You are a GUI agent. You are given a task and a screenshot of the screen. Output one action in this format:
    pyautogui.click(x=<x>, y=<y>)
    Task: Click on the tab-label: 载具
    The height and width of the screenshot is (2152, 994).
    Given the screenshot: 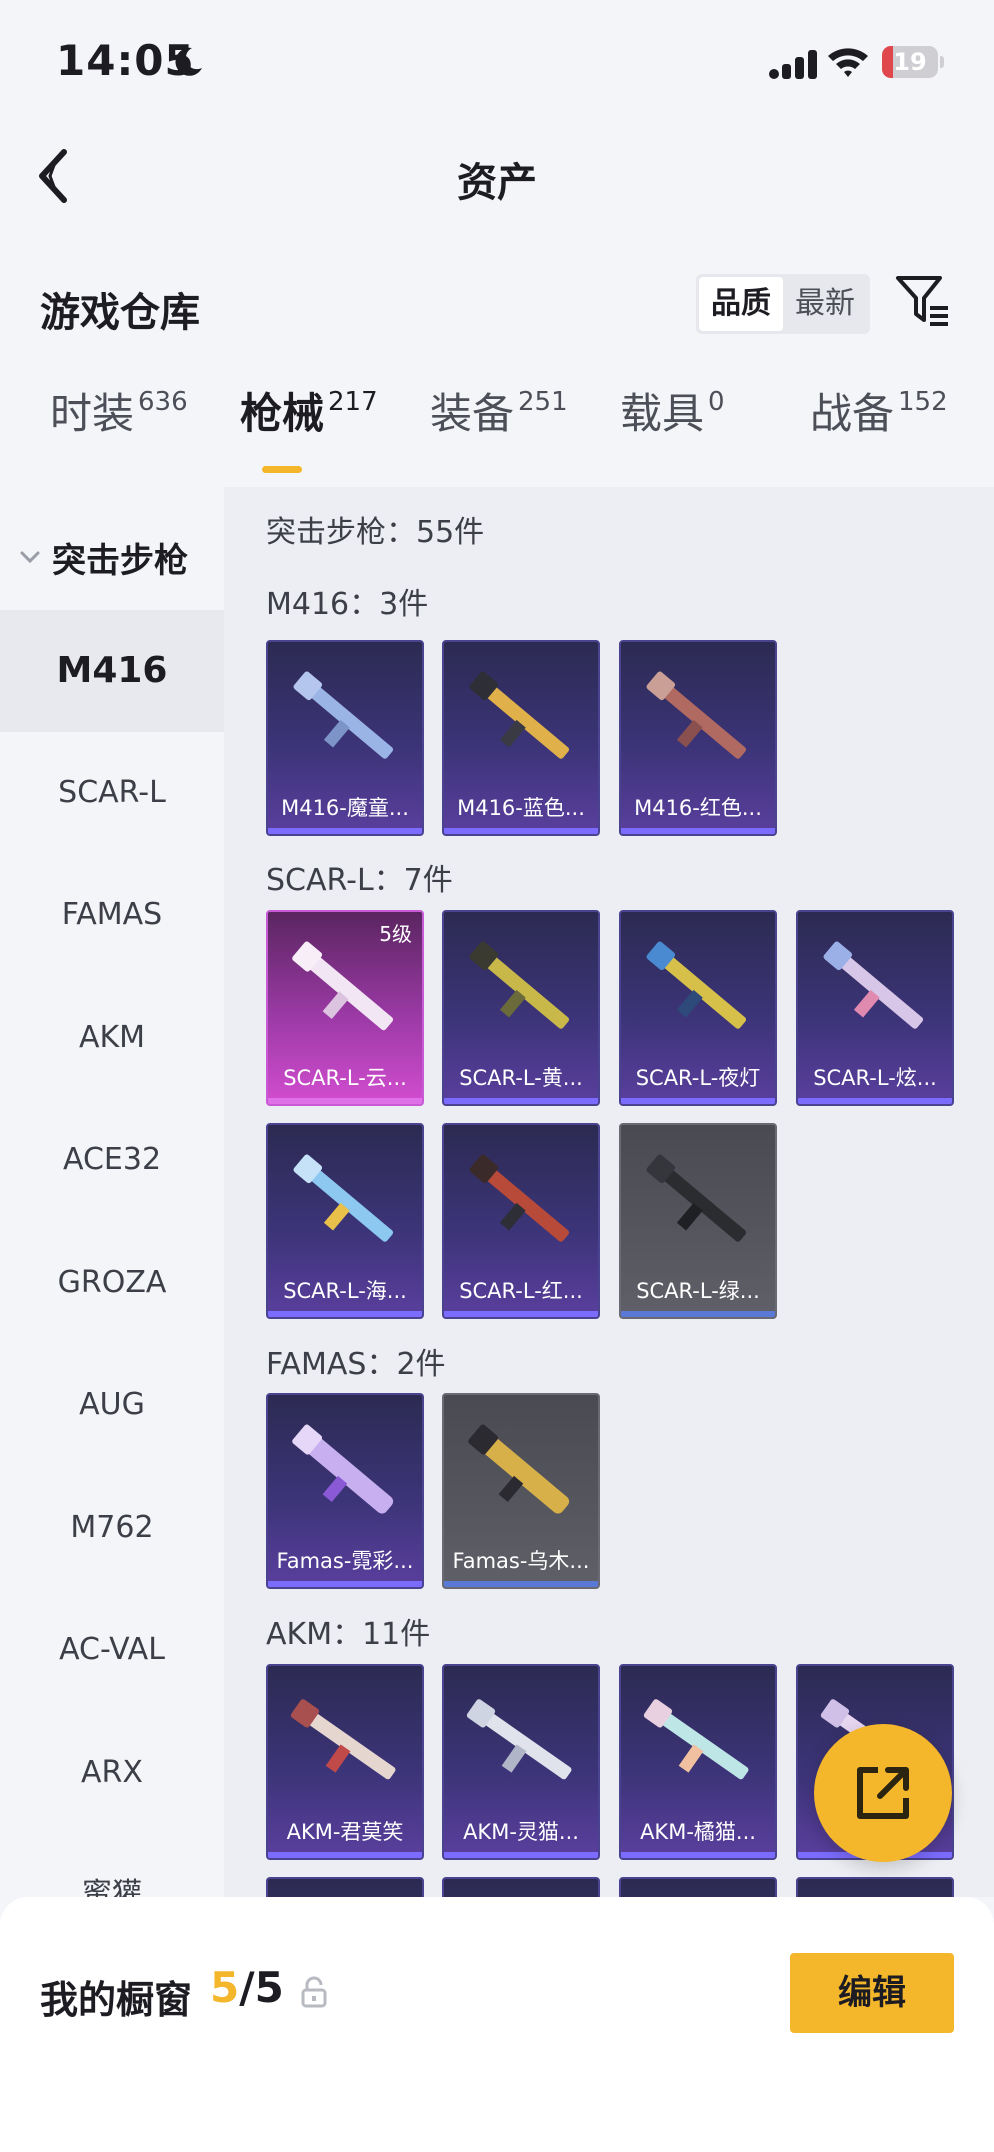 What is the action you would take?
    pyautogui.click(x=662, y=413)
    